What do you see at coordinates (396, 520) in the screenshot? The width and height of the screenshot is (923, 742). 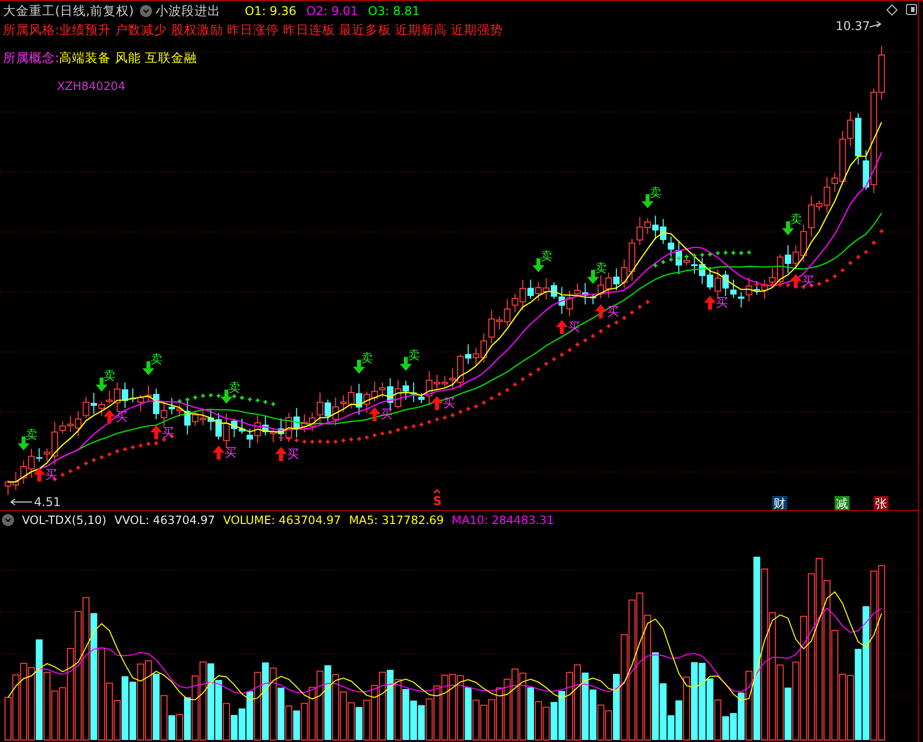 I see `volume-reading: MA5: 317782.69` at bounding box center [396, 520].